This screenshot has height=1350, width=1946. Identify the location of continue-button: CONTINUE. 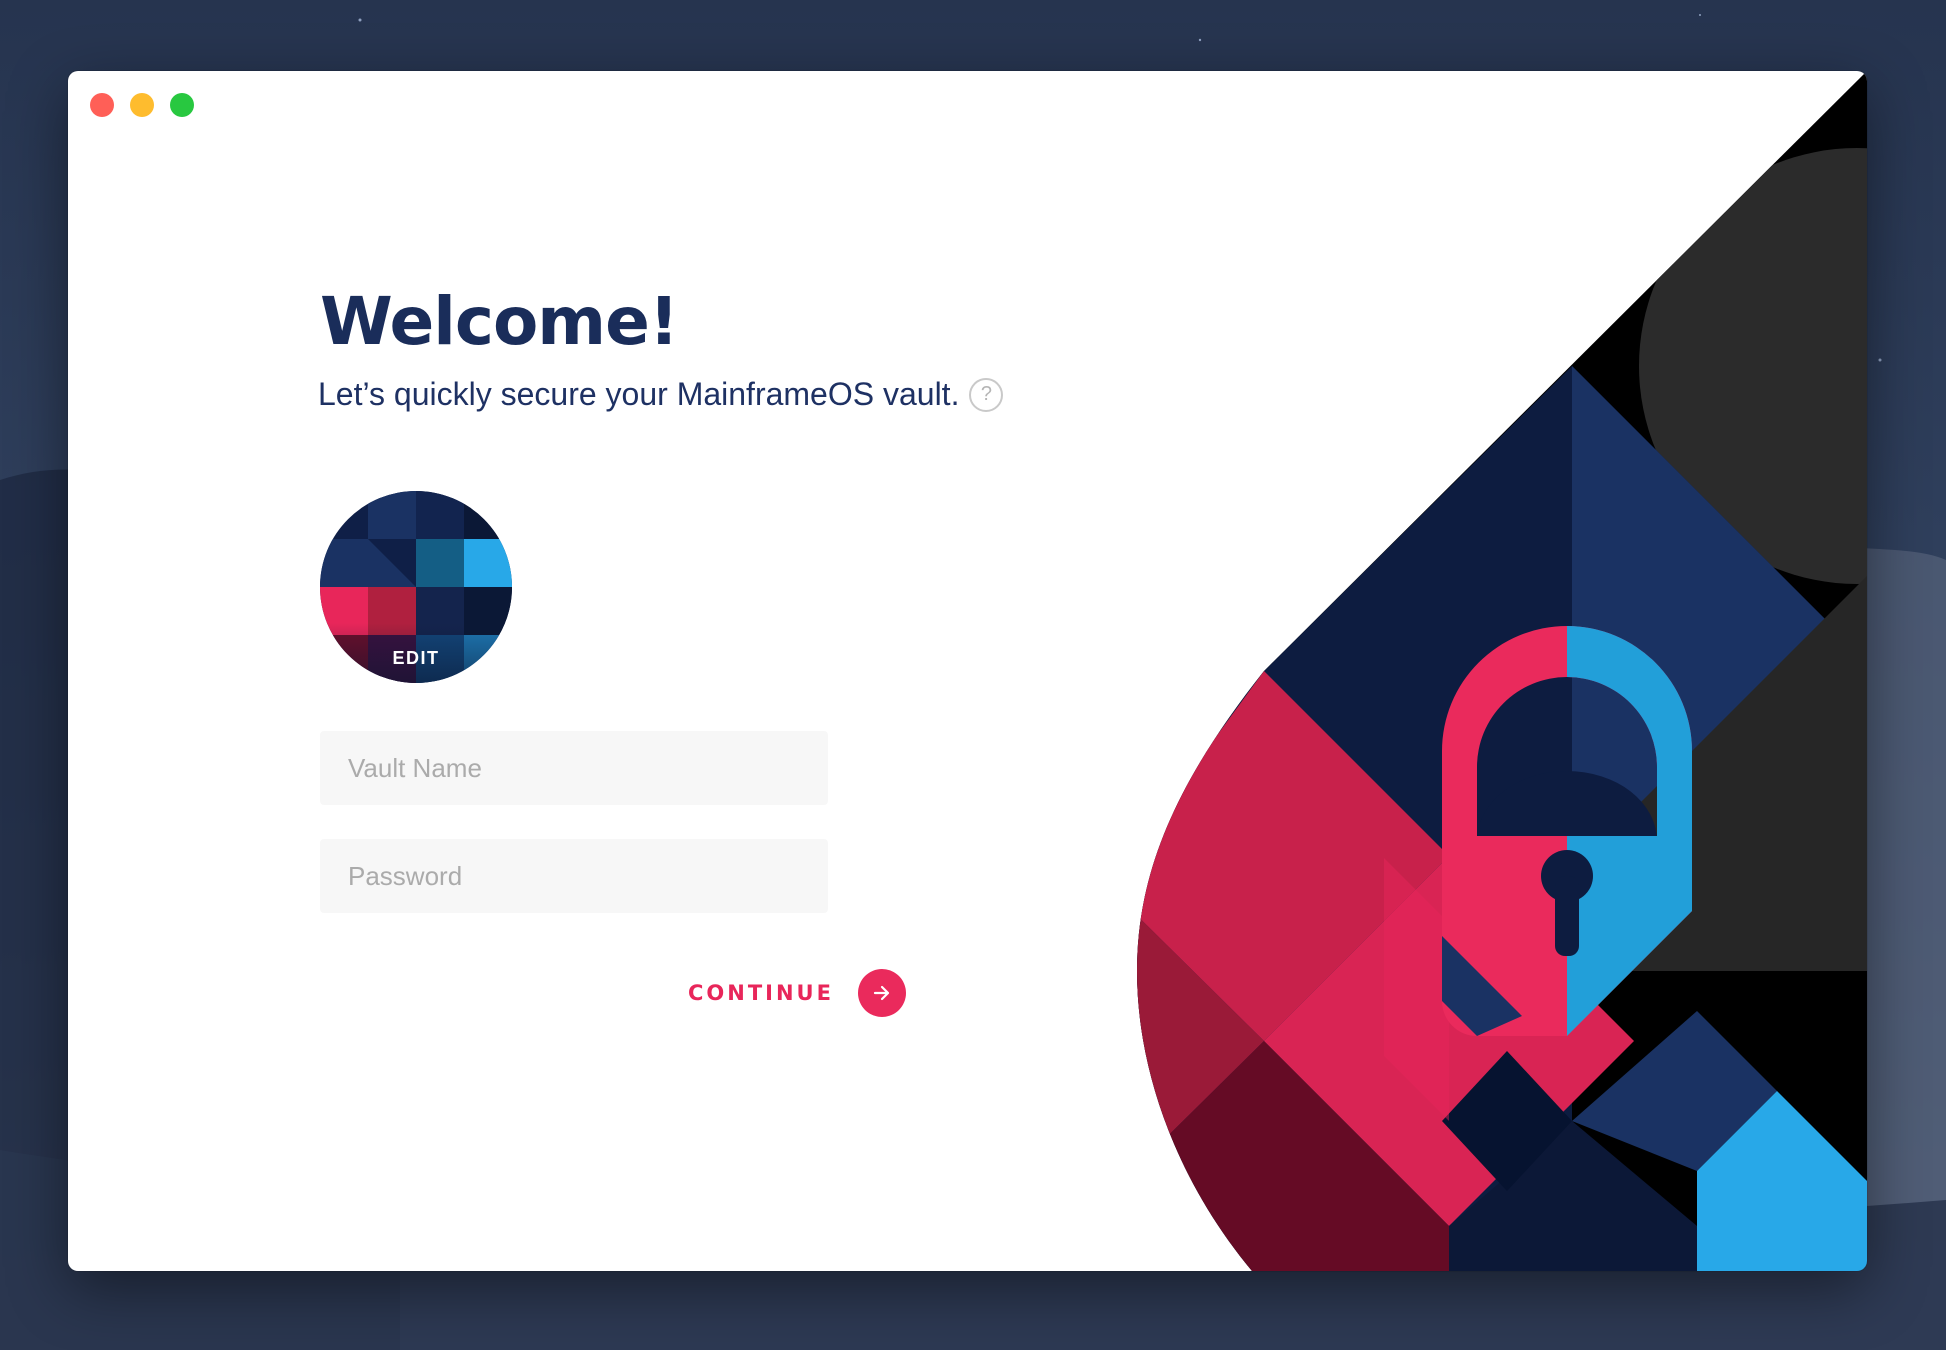
(797, 993).